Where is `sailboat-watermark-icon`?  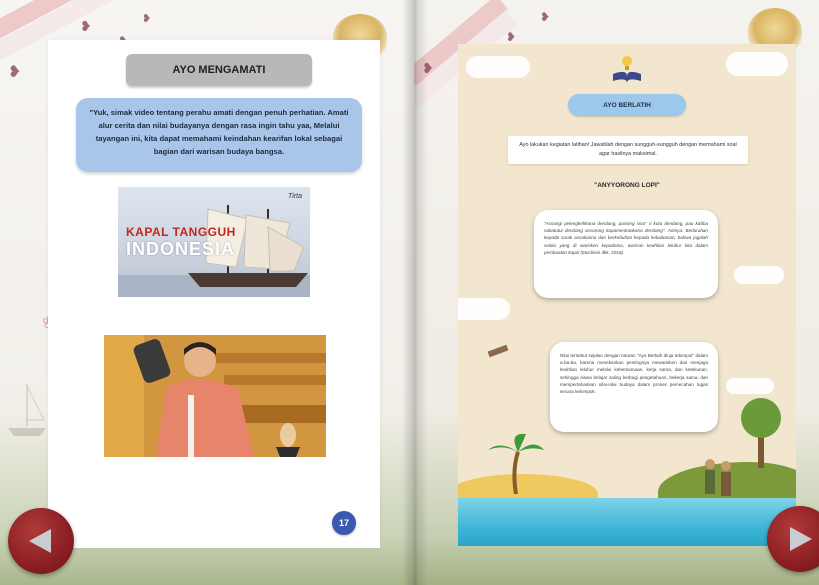
sailboat-watermark-icon is located at coordinates (27, 410).